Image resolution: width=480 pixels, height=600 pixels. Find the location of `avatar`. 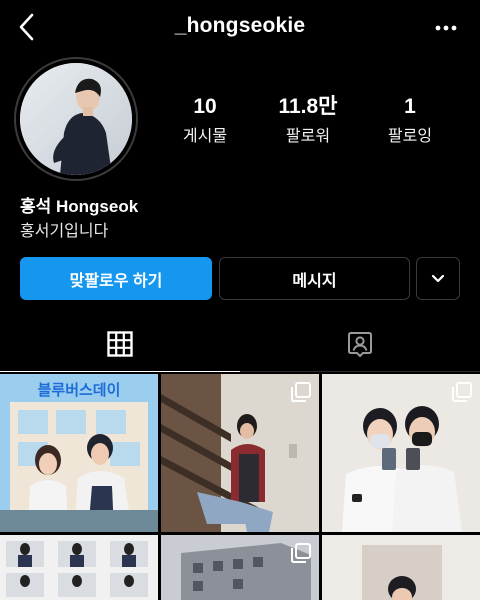

avatar is located at coordinates (76, 119).